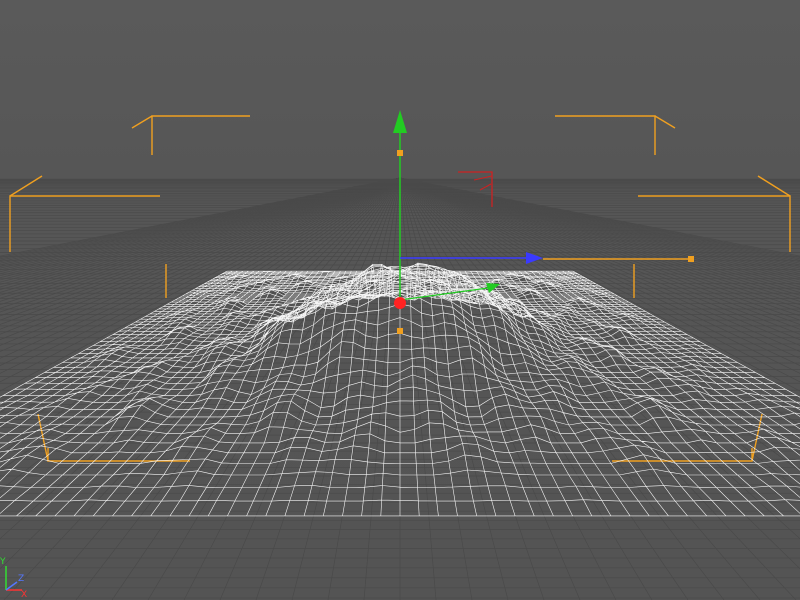  I want to click on world-z-label: Z, so click(21, 579).